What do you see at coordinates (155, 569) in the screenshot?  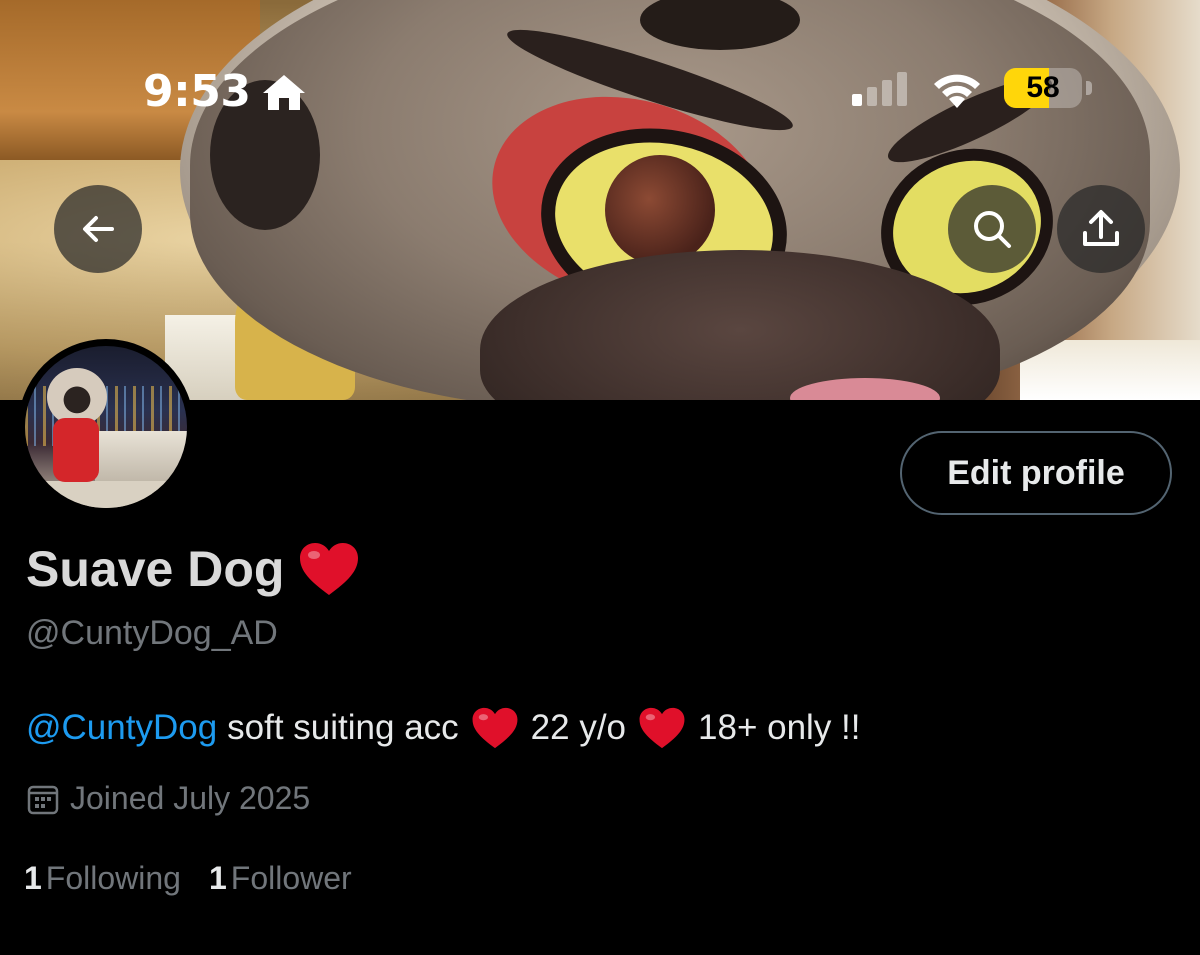 I see `display-name-text: Suave Dog` at bounding box center [155, 569].